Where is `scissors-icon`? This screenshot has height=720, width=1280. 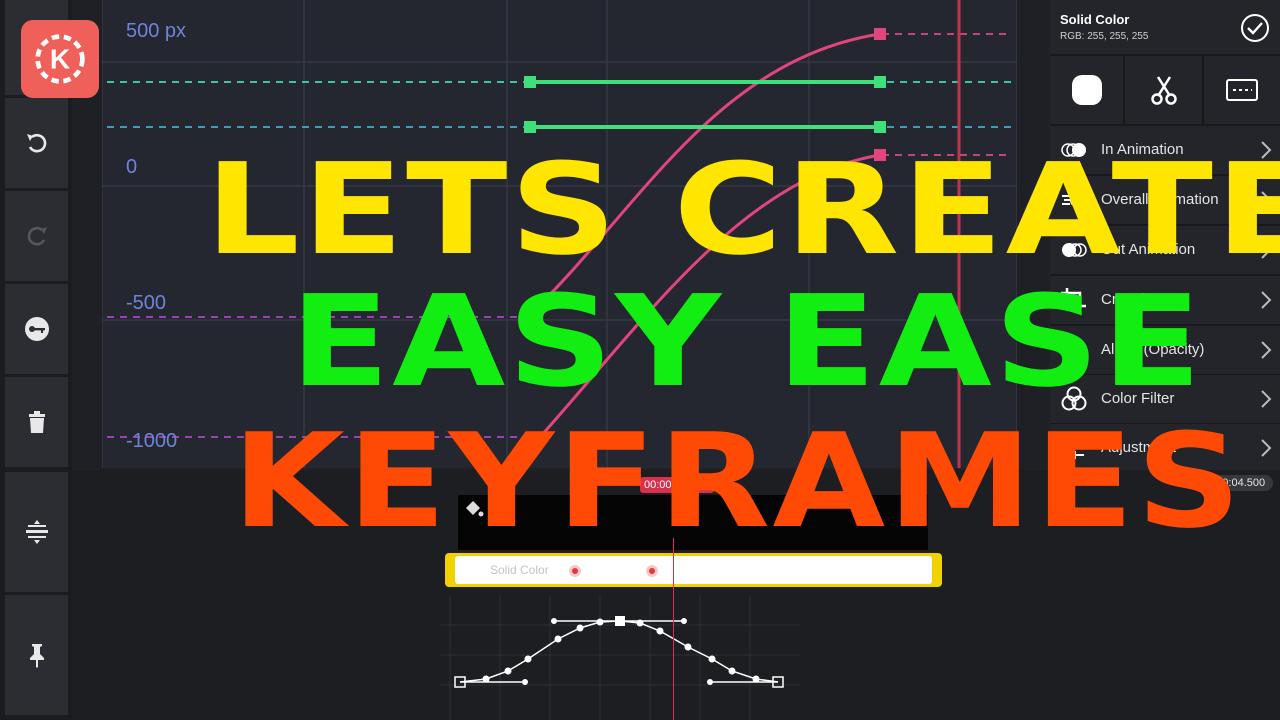 scissors-icon is located at coordinates (1163, 90).